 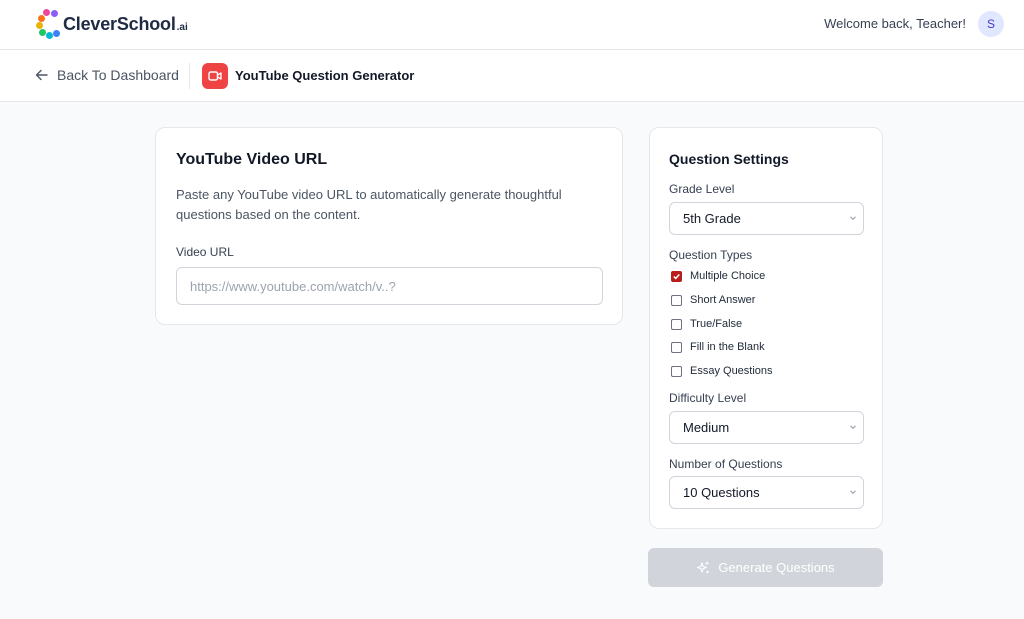 What do you see at coordinates (766, 218) in the screenshot?
I see `grade-level-select: 5th Grade` at bounding box center [766, 218].